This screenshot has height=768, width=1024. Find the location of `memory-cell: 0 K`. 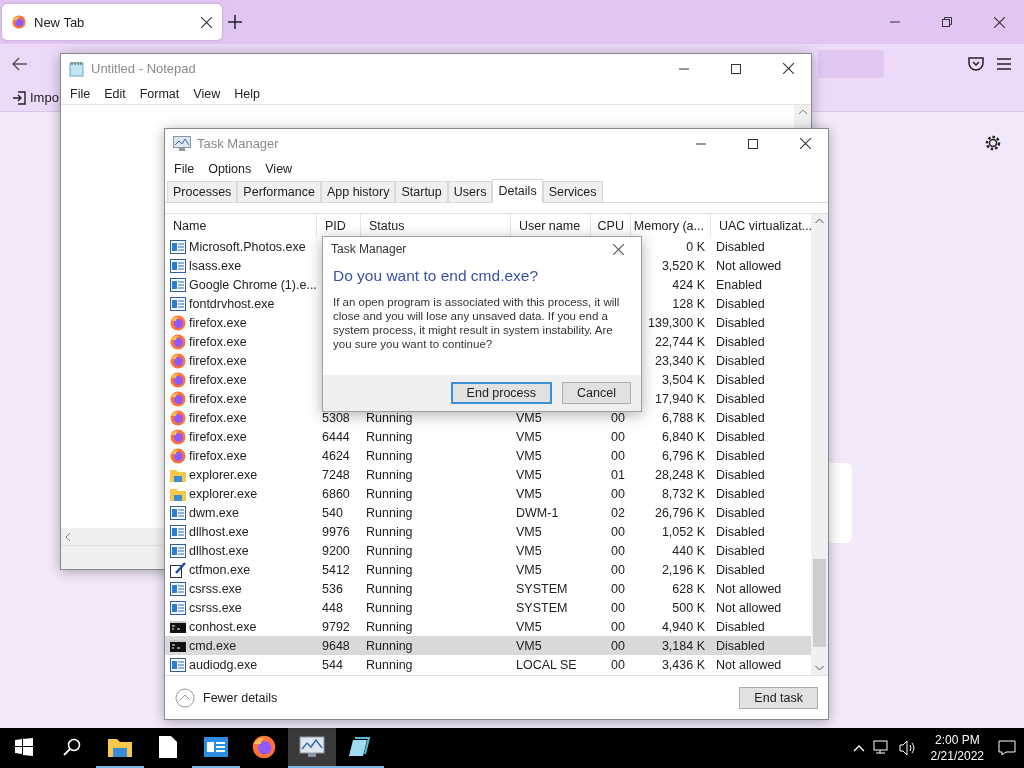

memory-cell: 0 K is located at coordinates (695, 246).